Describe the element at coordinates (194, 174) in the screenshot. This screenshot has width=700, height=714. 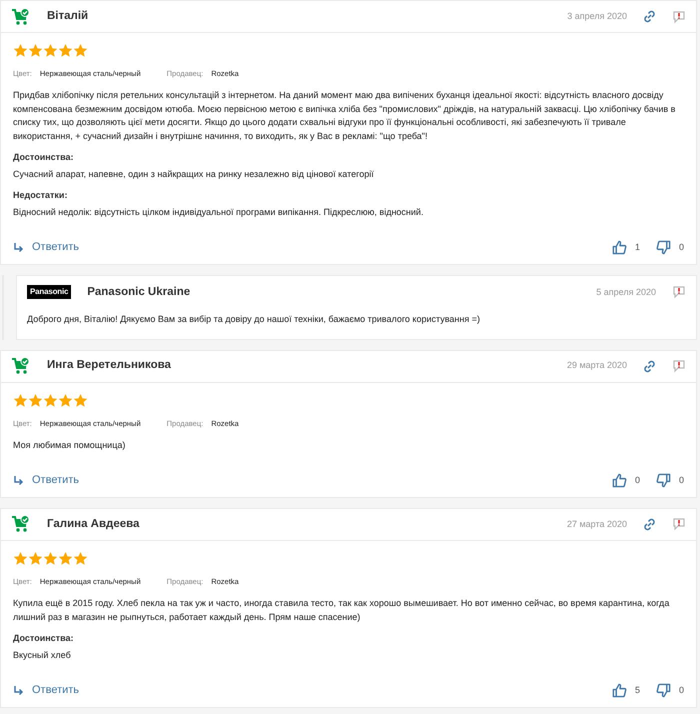
I see `section-text: Сучасний апарат, напевне, один з найкращих на ринку незалежно від цінової категорії` at that location.